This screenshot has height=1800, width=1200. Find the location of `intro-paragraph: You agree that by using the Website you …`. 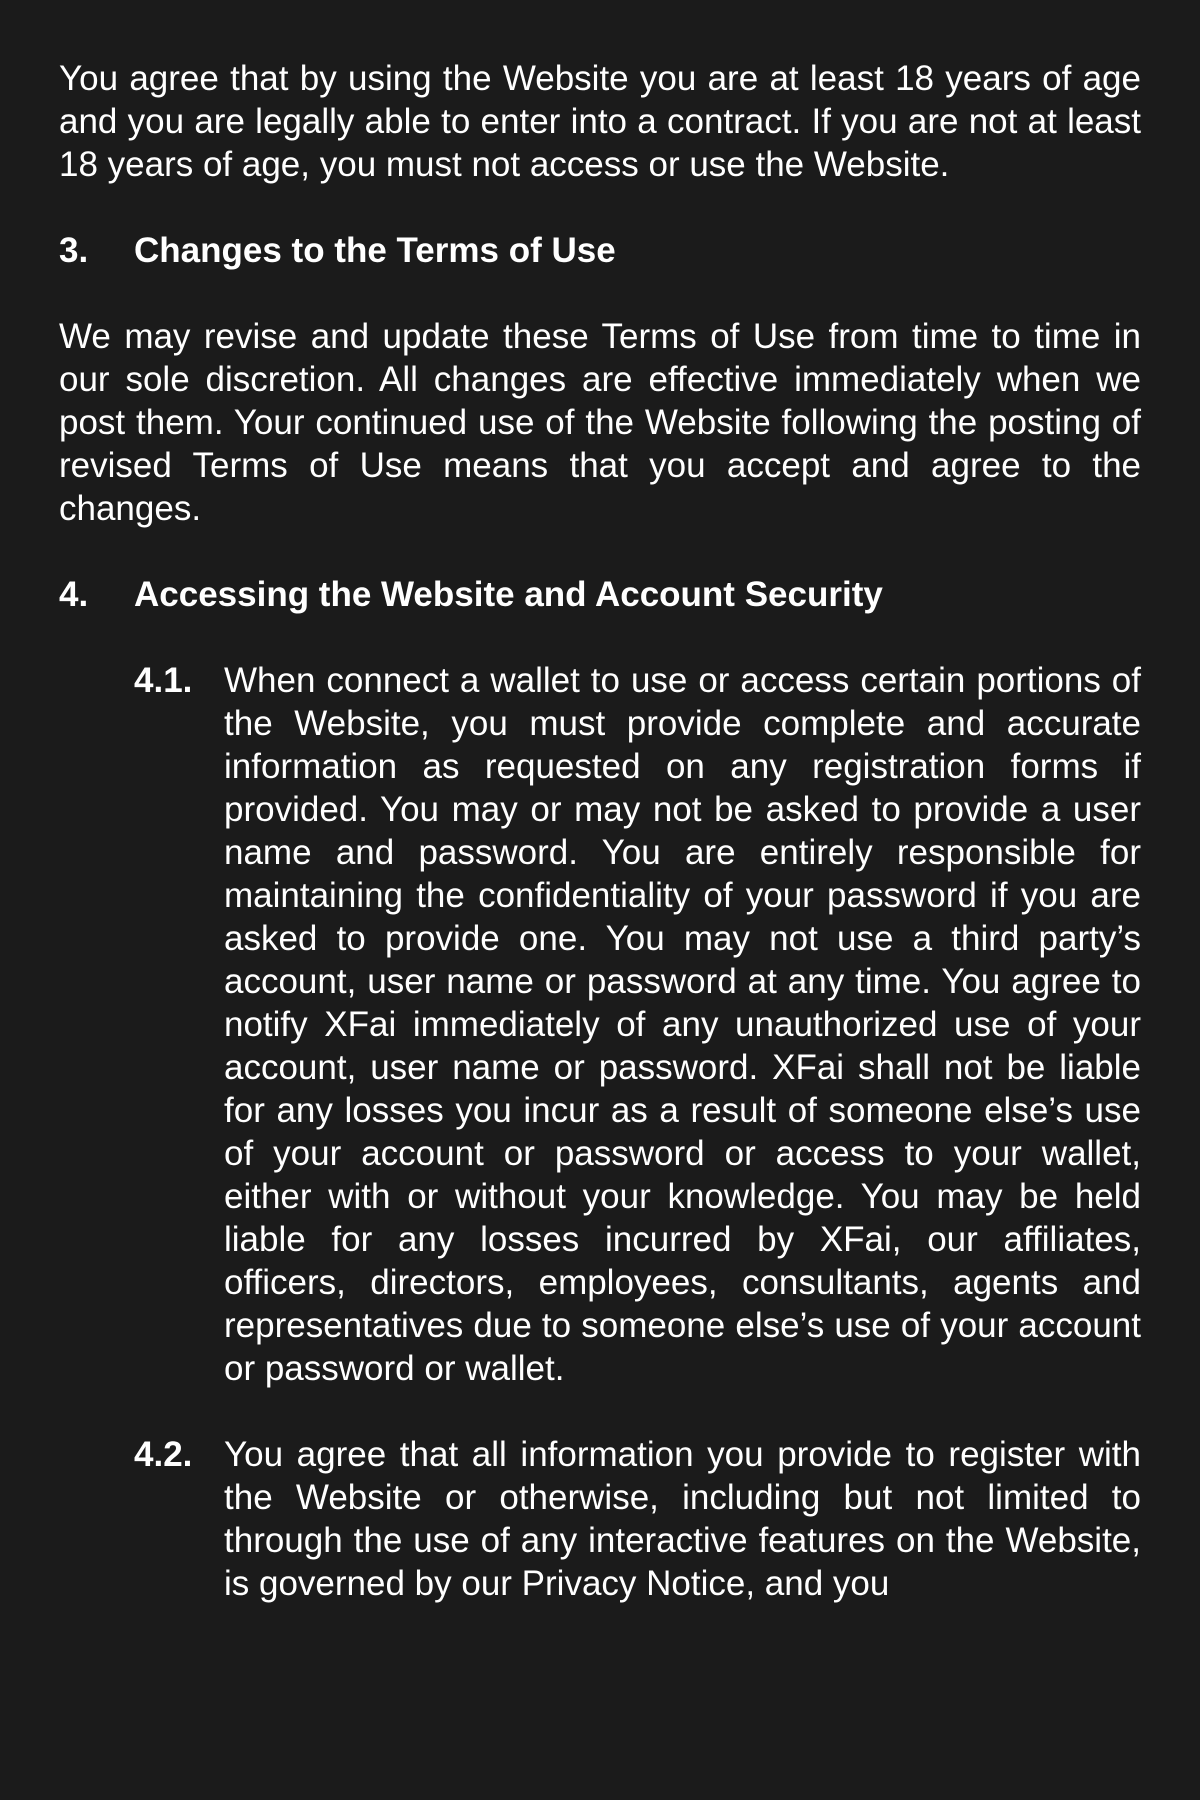

intro-paragraph: You agree that by using the Website you … is located at coordinates (600, 121).